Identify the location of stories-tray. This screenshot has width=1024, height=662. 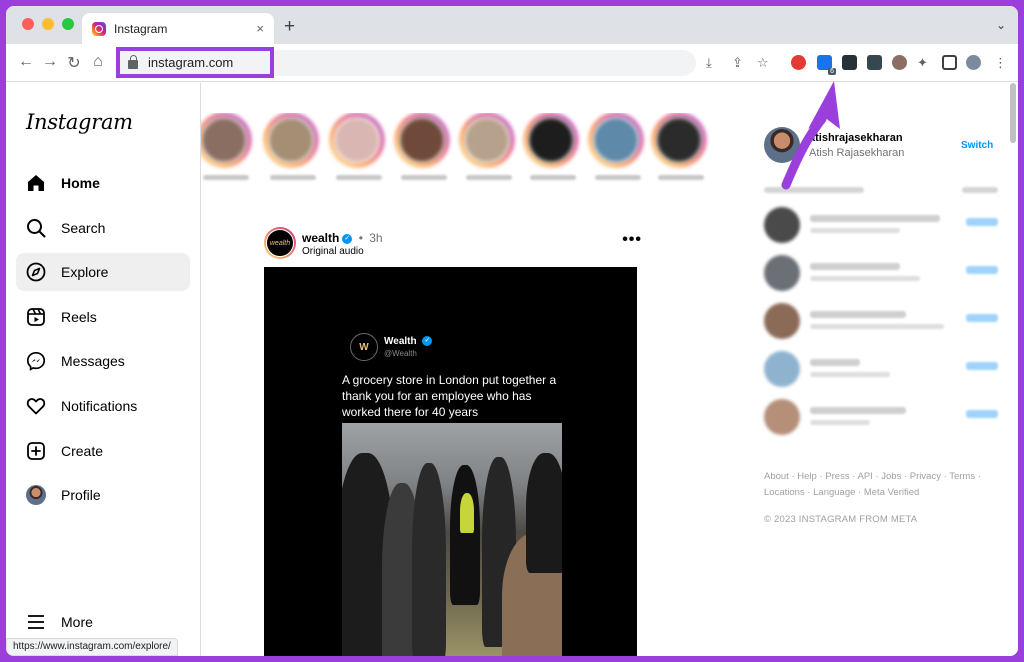
(456, 153).